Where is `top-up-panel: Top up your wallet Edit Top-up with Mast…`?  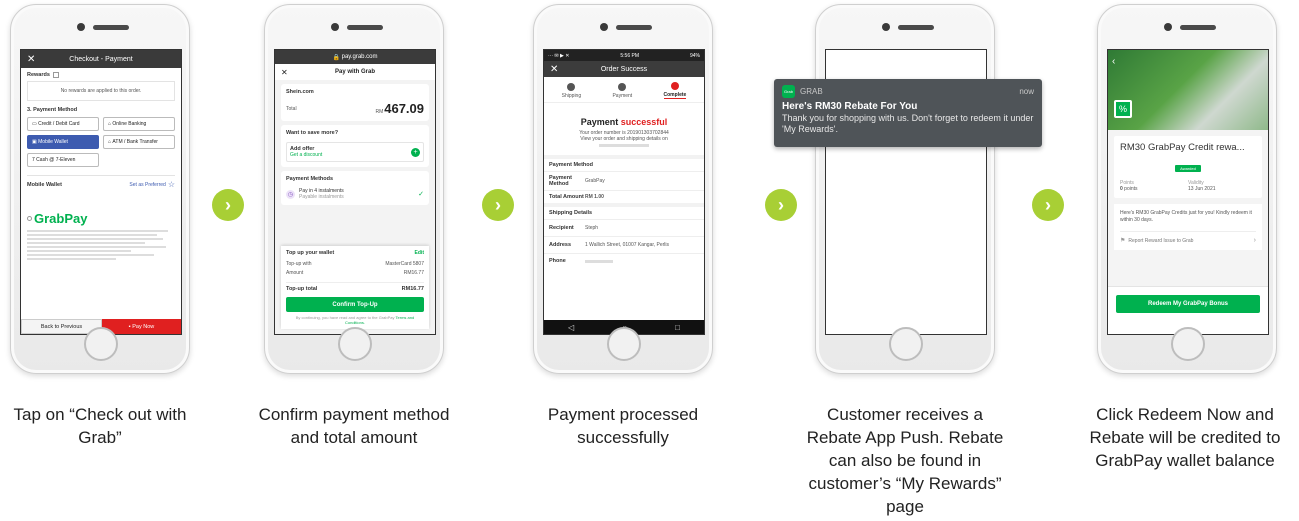
top-up-panel: Top up your wallet Edit Top-up with Mast… is located at coordinates (355, 287).